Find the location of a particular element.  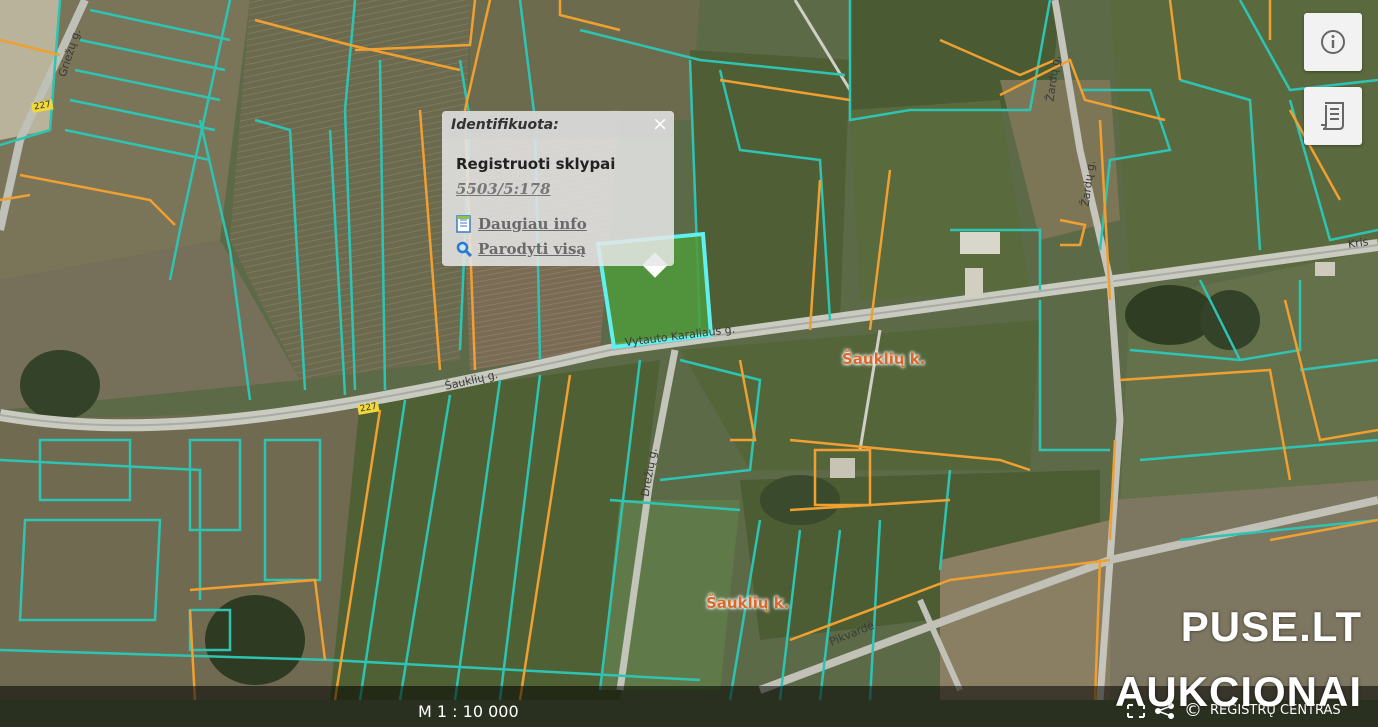

more-info-label: Daugiau info is located at coordinates (532, 224).